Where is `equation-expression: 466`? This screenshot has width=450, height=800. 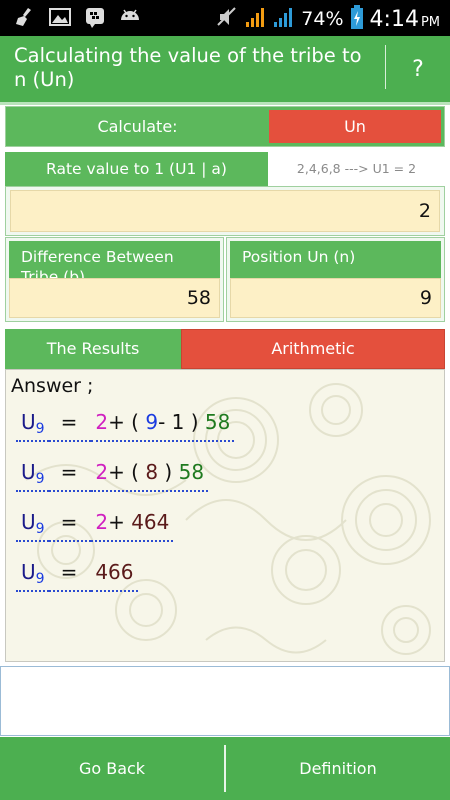
equation-expression: 466 is located at coordinates (114, 575).